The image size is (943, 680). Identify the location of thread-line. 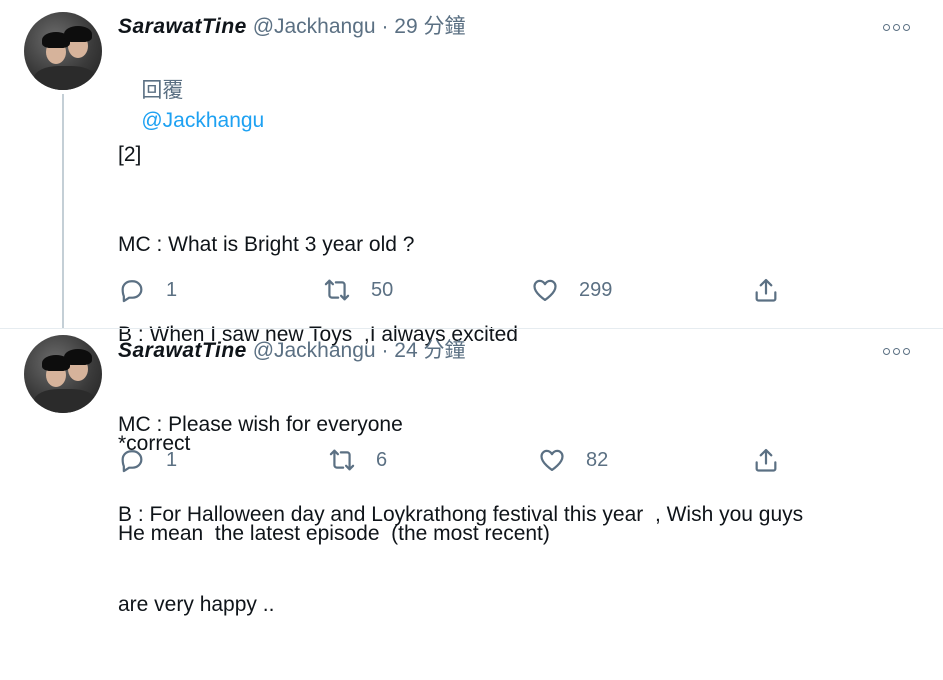
(63, 211).